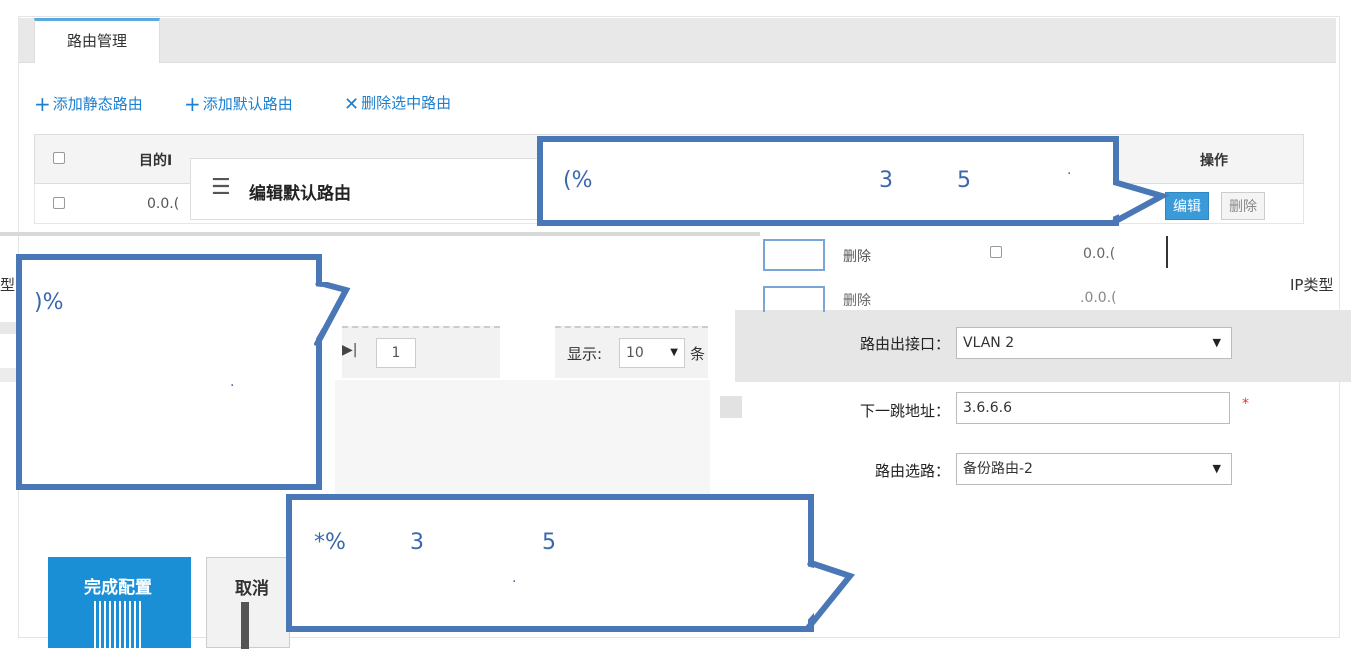 This screenshot has width=1351, height=649. What do you see at coordinates (1214, 161) in the screenshot?
I see `column-operations: 操作` at bounding box center [1214, 161].